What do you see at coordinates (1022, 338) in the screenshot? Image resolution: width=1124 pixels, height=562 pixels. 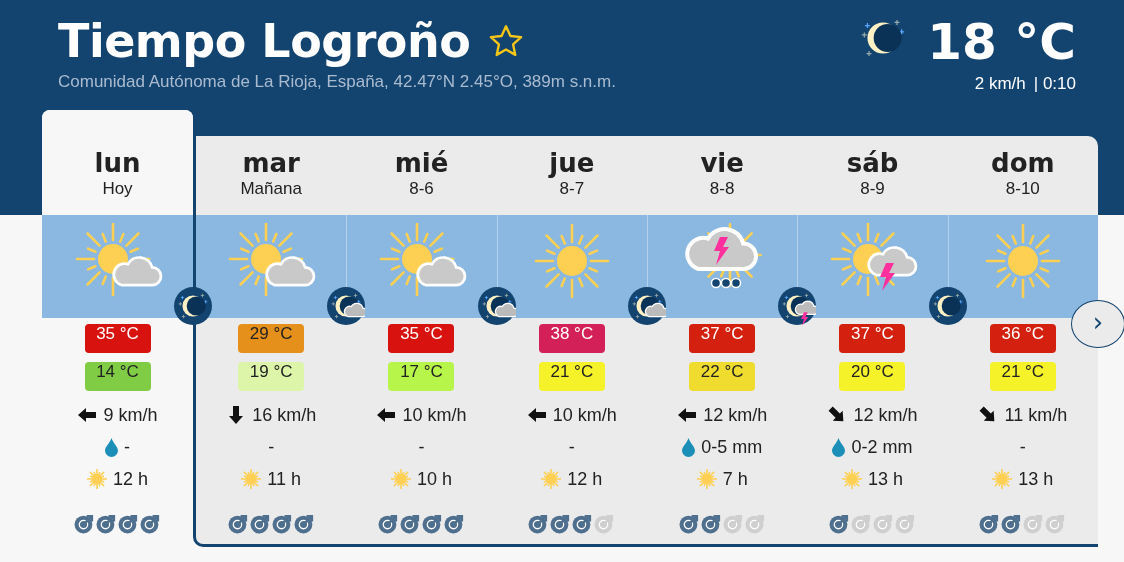 I see `max-temperature: 36 °C` at bounding box center [1022, 338].